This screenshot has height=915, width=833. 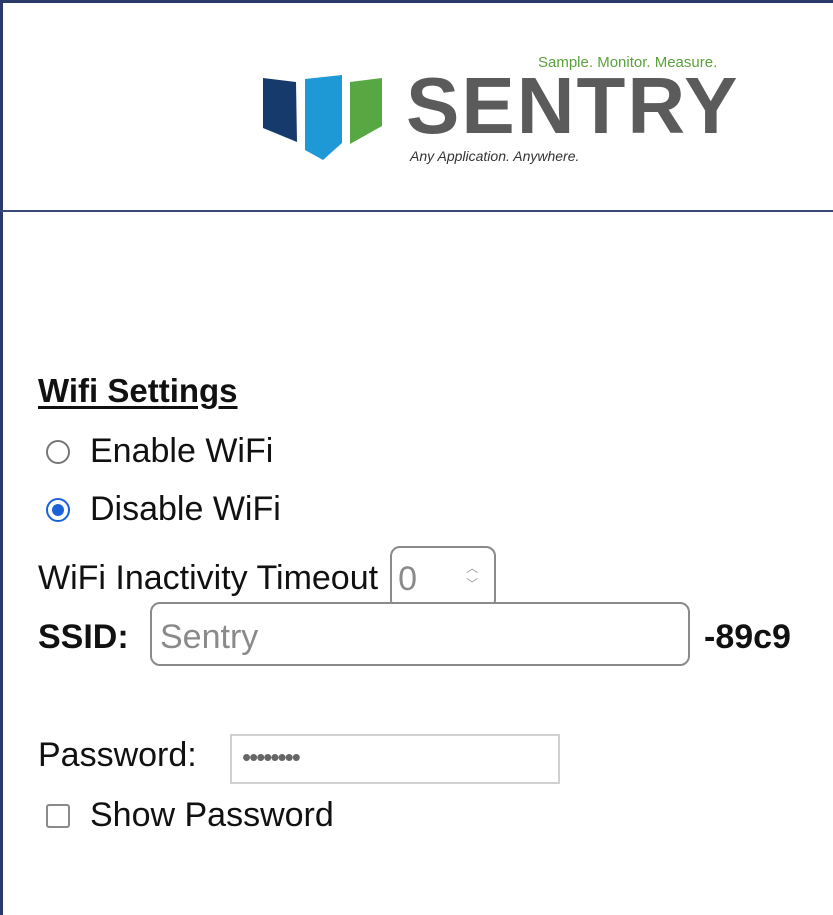 What do you see at coordinates (573, 105) in the screenshot?
I see `logo-brand-text: SENTRY` at bounding box center [573, 105].